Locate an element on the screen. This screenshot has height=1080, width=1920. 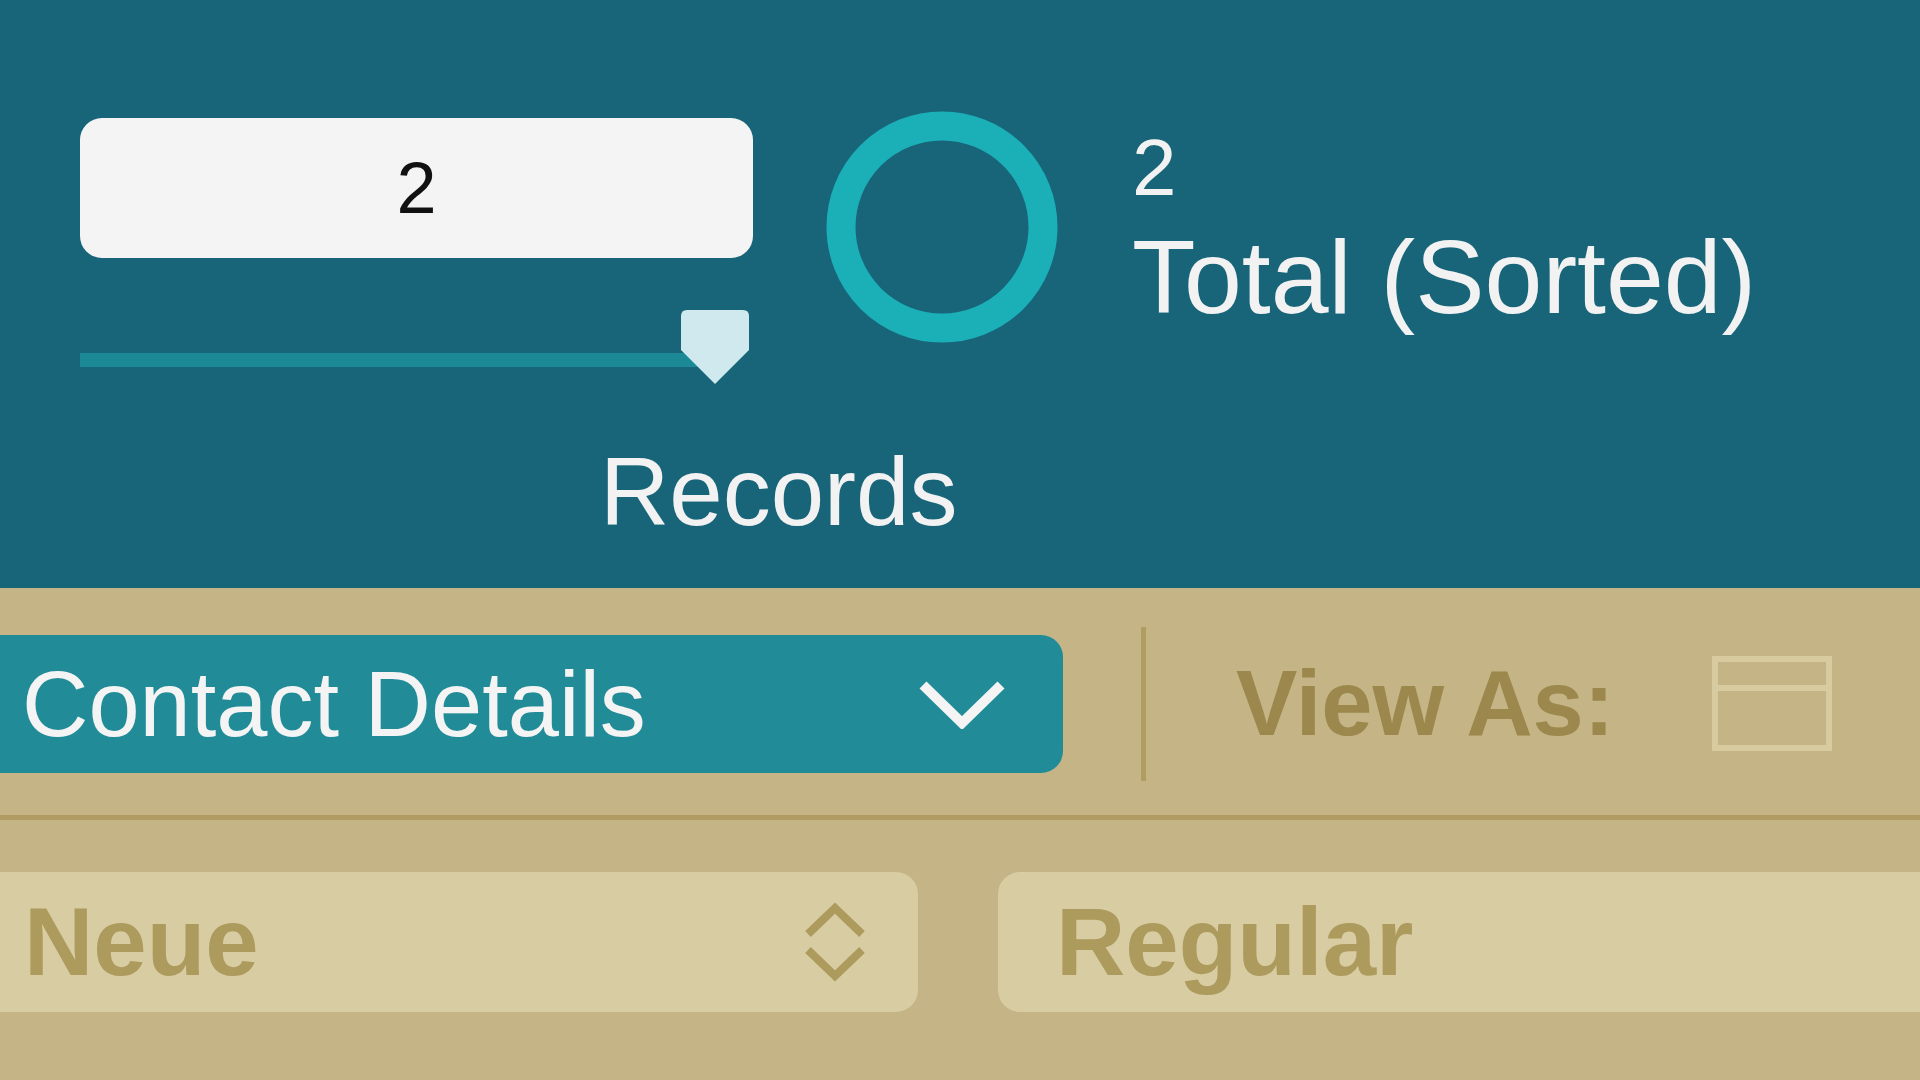
view-as-label: View As: is located at coordinates (1425, 703).